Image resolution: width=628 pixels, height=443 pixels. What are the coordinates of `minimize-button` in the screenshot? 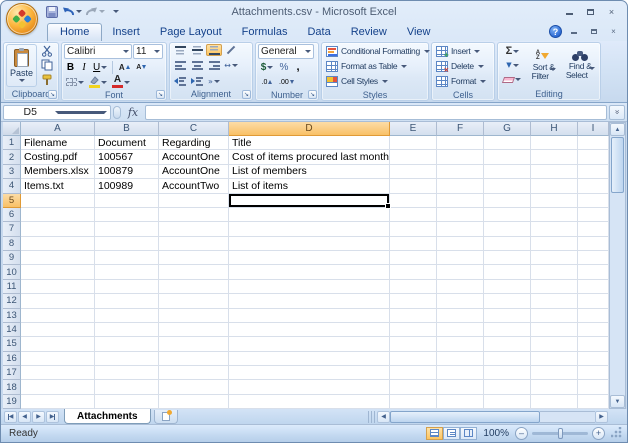 It's located at (569, 12).